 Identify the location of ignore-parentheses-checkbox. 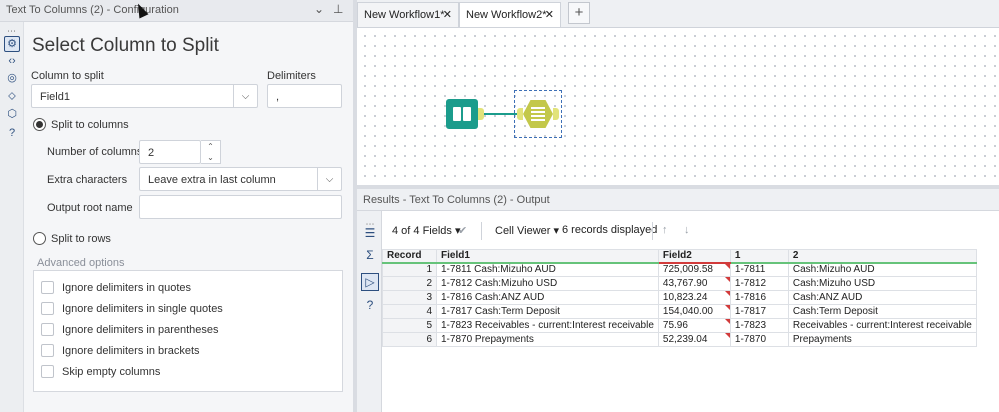
(47, 329).